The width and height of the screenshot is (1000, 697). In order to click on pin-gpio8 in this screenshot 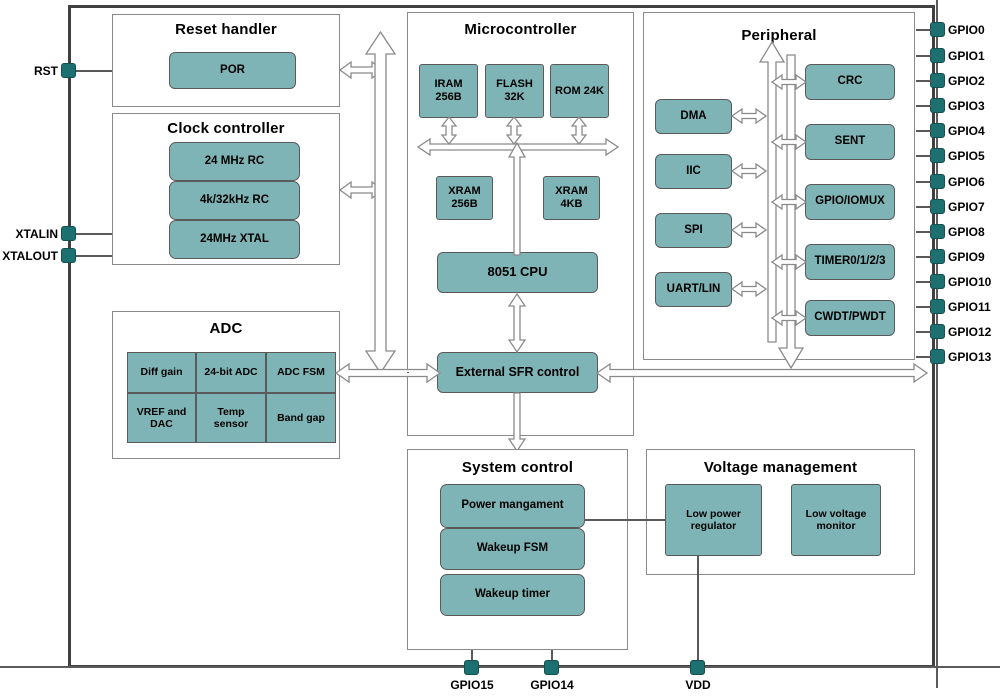, I will do `click(937, 231)`.